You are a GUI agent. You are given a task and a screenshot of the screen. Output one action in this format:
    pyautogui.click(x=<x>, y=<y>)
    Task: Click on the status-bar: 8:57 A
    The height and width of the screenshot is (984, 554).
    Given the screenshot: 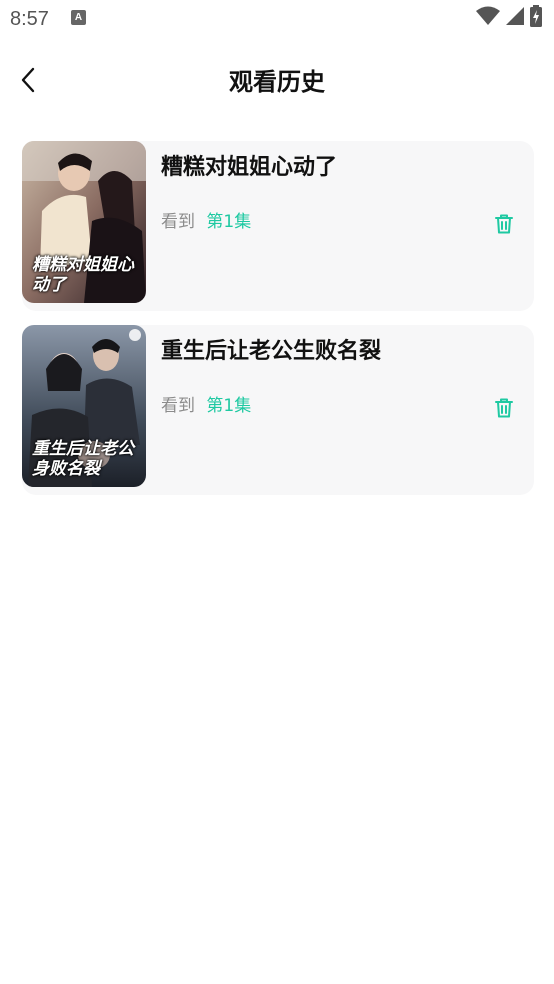 What is the action you would take?
    pyautogui.click(x=277, y=20)
    